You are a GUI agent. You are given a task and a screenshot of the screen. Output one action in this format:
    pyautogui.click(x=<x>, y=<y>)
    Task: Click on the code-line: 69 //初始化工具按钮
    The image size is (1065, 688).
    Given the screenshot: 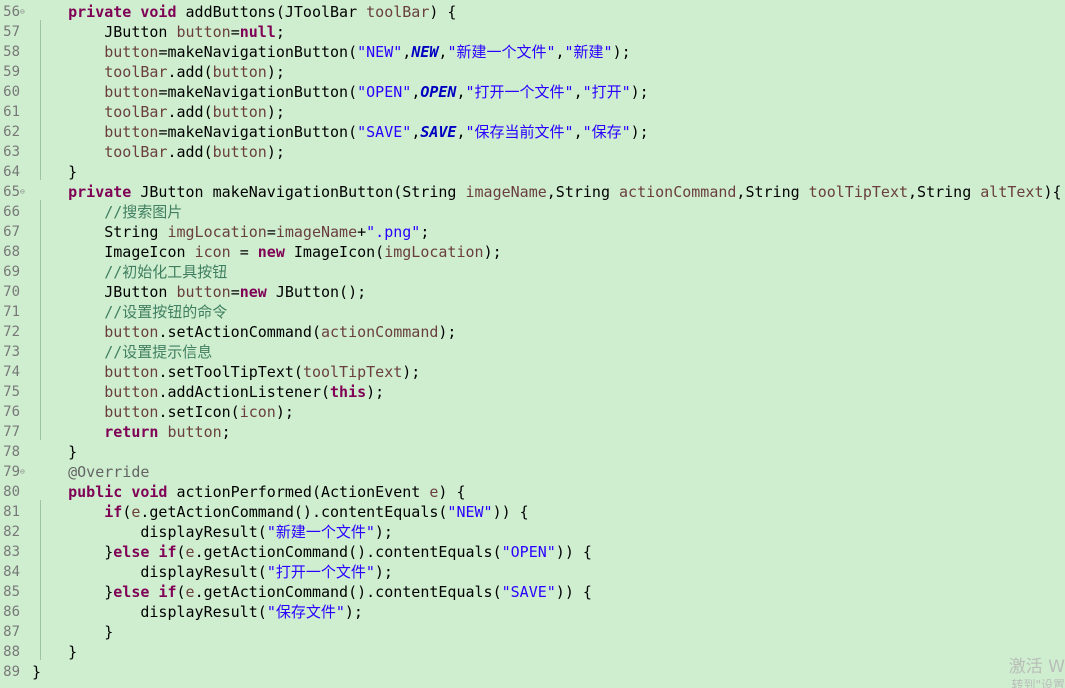 What is the action you would take?
    pyautogui.click(x=532, y=272)
    